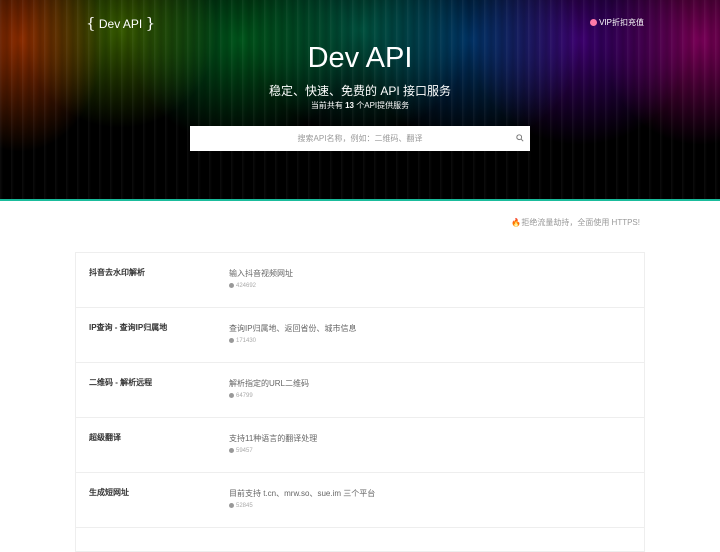 This screenshot has height=552, width=720. Describe the element at coordinates (241, 451) in the screenshot. I see `api-views: 59457` at that location.